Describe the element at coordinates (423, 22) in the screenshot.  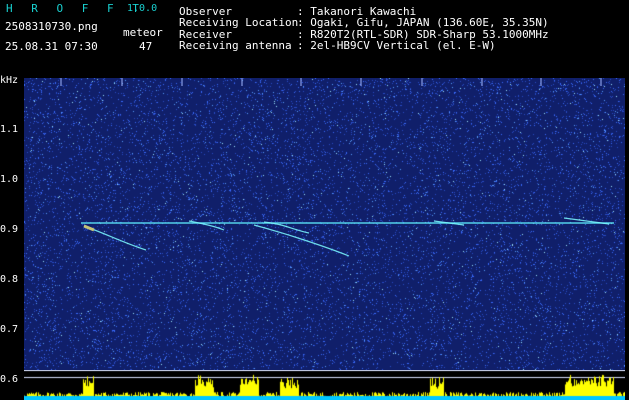
I see `location-value: : Ogaki, Gifu, JAPAN (136.60E, 35.35N)` at that location.